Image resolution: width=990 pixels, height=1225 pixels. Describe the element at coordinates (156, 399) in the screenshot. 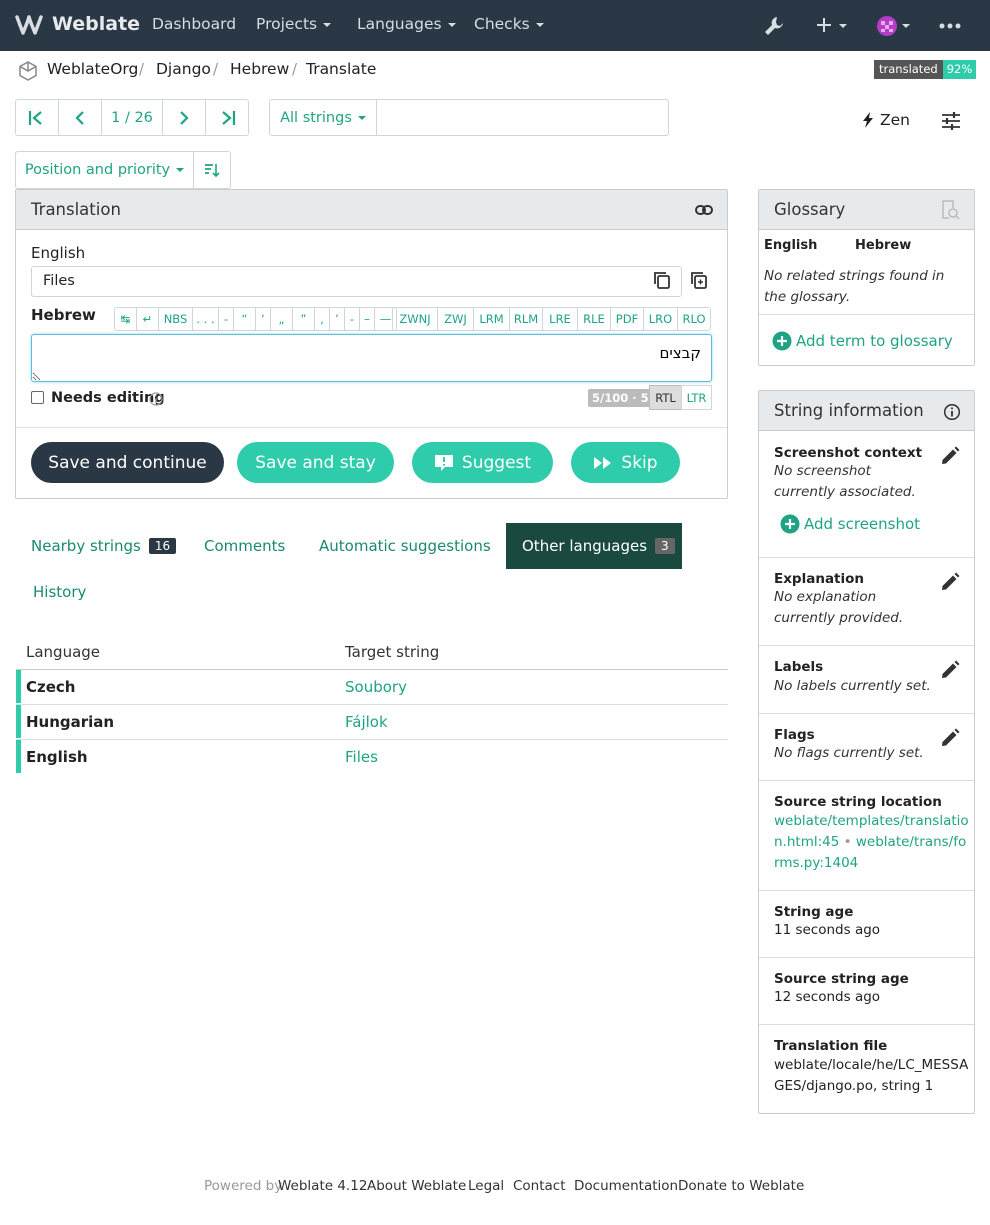

I see `info-circle-icon` at that location.